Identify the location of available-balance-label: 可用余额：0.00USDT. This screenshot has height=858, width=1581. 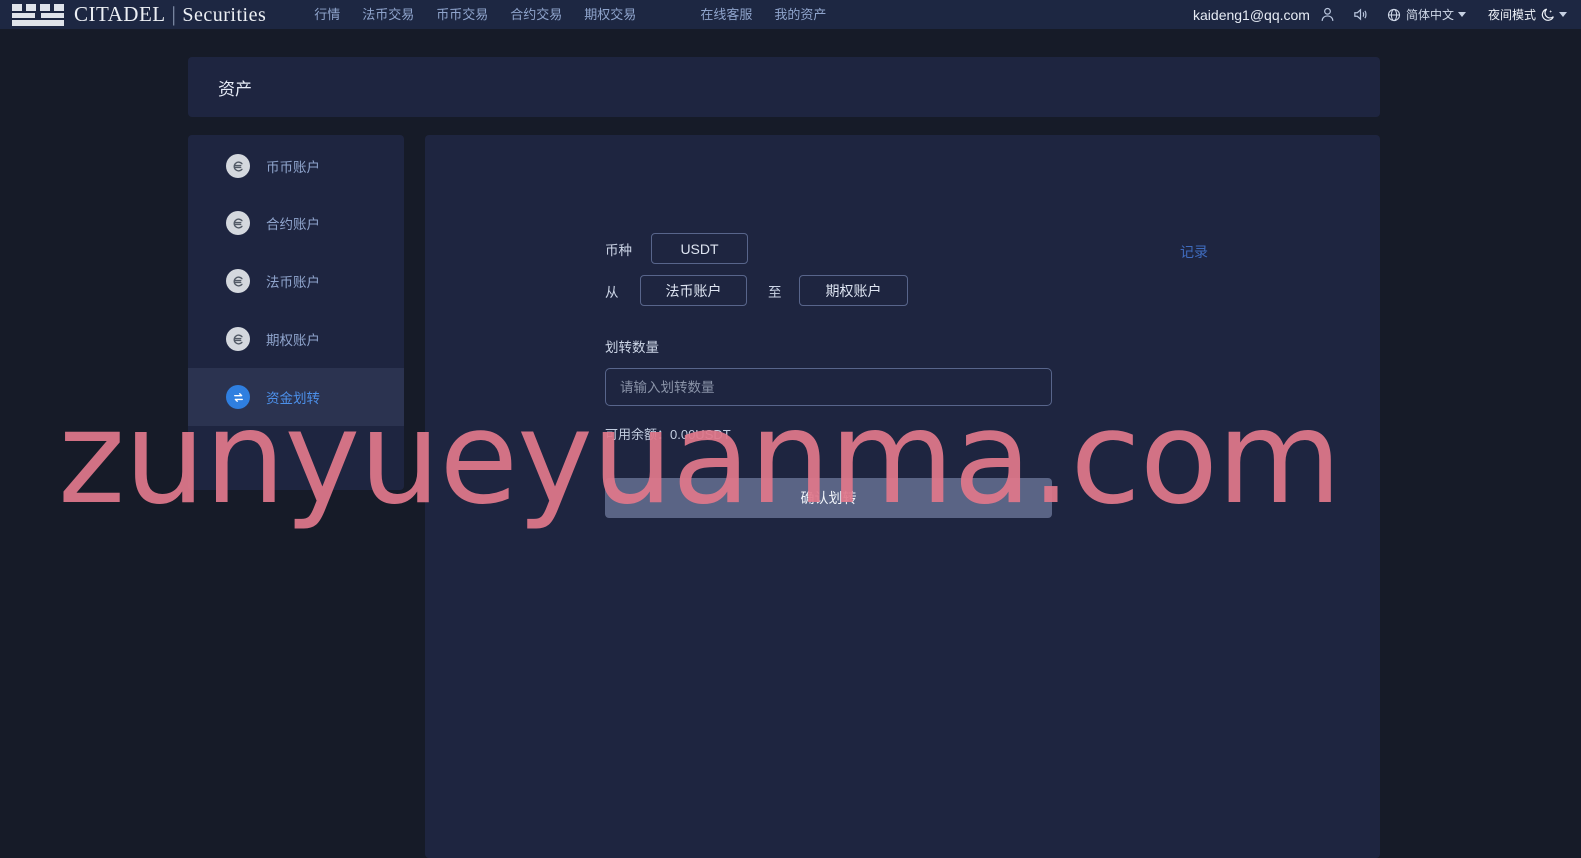
(668, 434).